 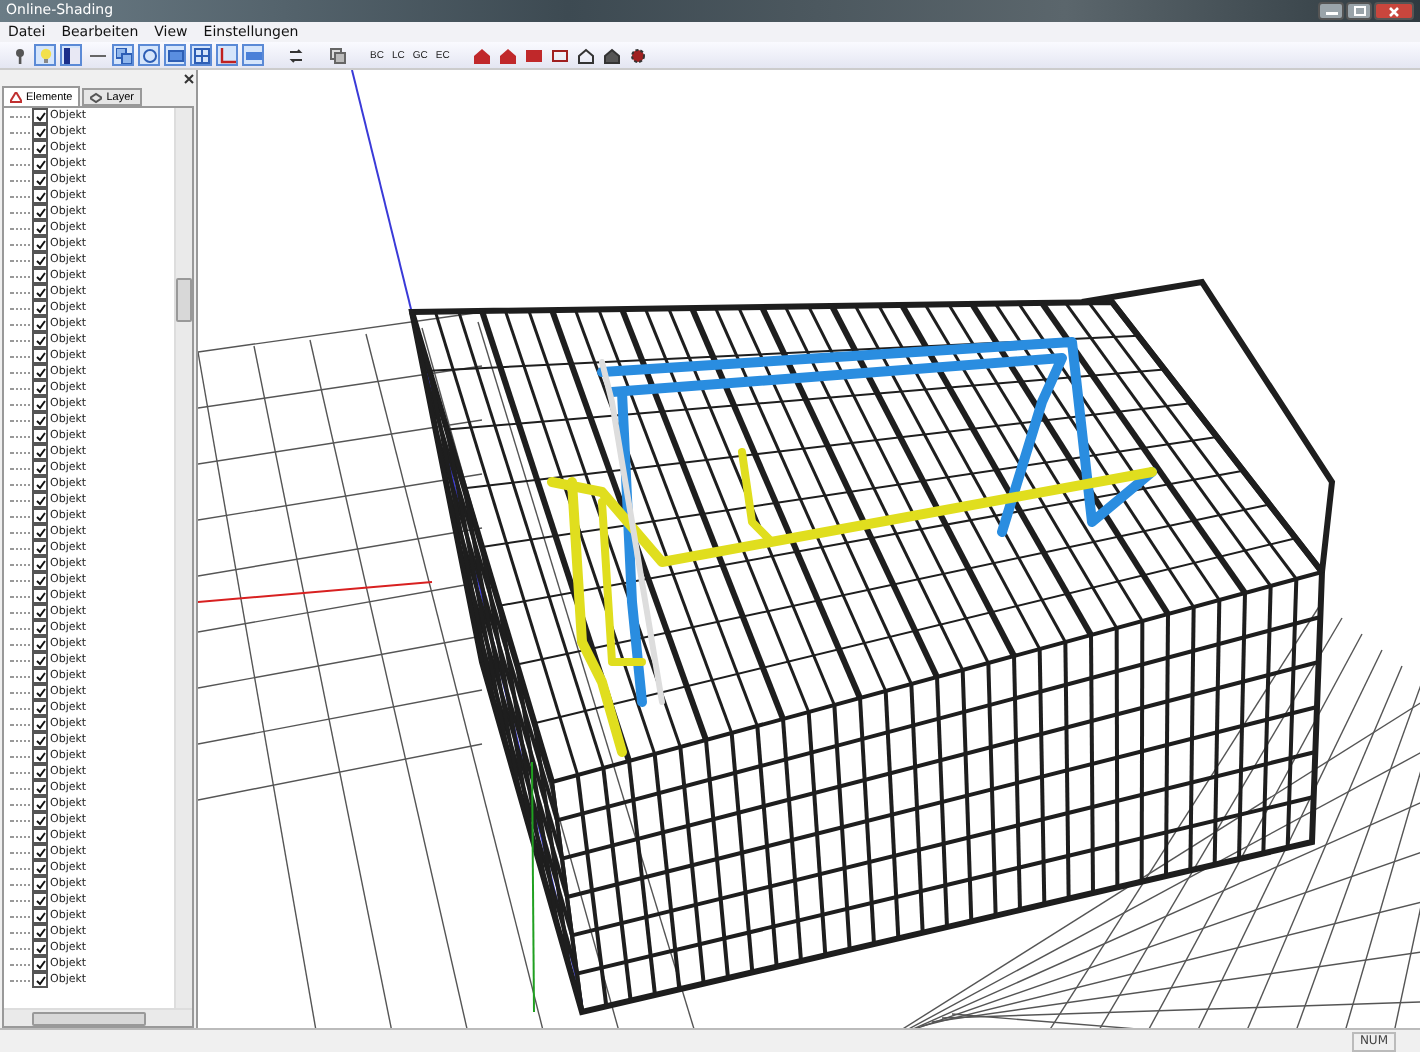 I want to click on minimize-button, so click(x=1331, y=11).